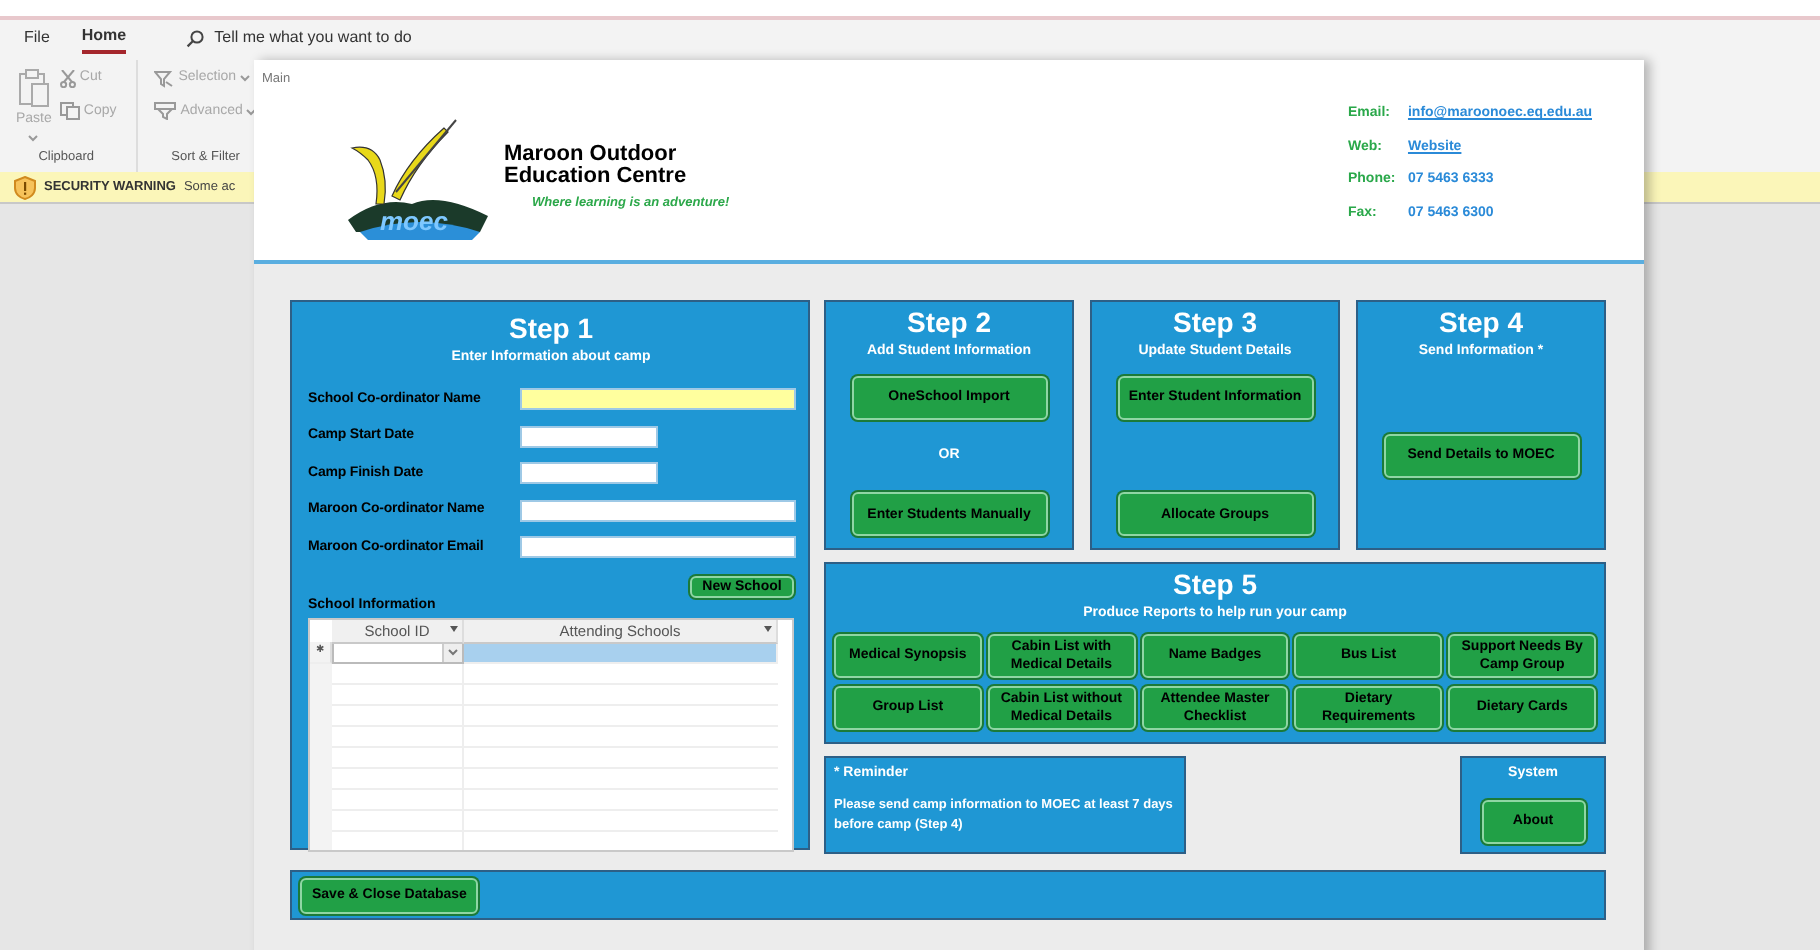  Describe the element at coordinates (550, 329) in the screenshot. I see `step-title: Step 1` at that location.